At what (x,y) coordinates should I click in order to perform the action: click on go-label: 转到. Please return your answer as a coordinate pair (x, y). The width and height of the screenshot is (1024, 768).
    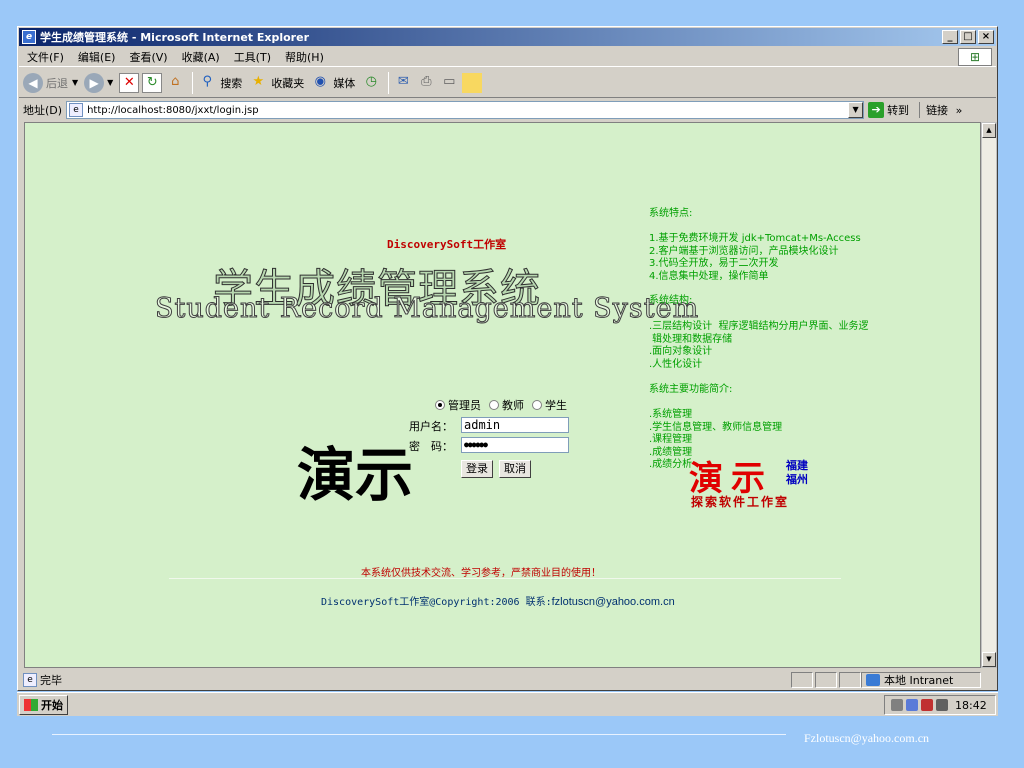
    Looking at the image, I should click on (898, 110).